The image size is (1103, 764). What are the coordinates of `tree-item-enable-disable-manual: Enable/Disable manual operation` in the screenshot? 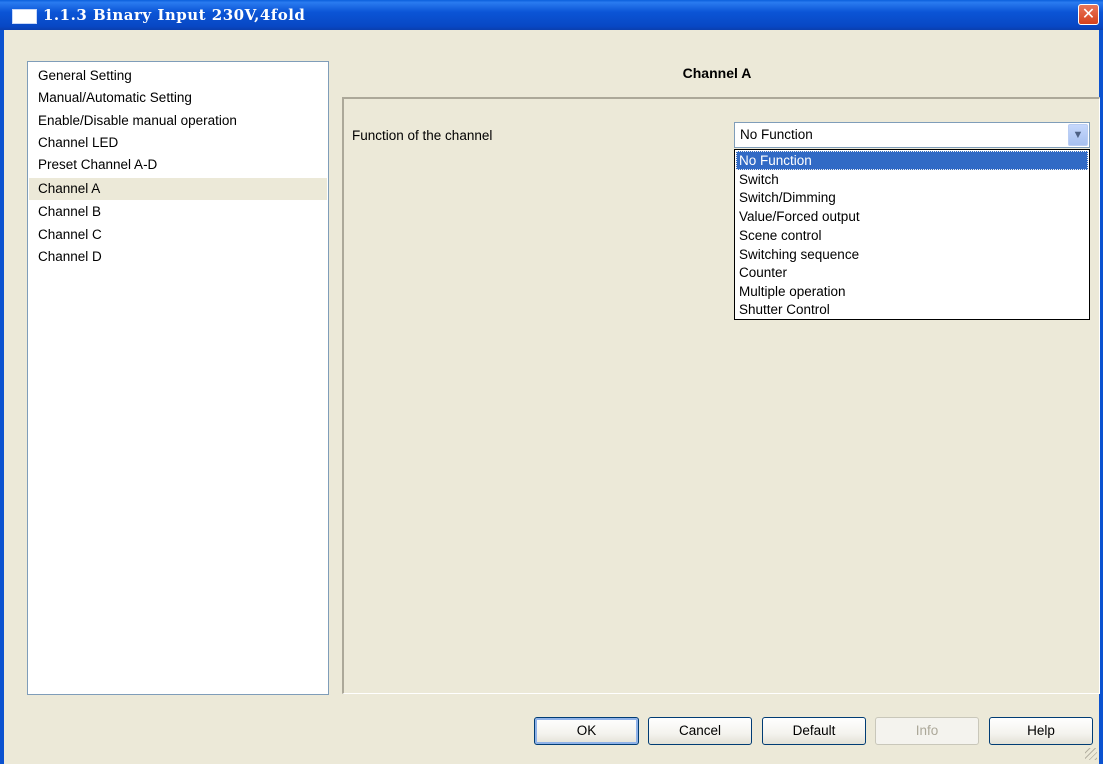 It's located at (178, 121).